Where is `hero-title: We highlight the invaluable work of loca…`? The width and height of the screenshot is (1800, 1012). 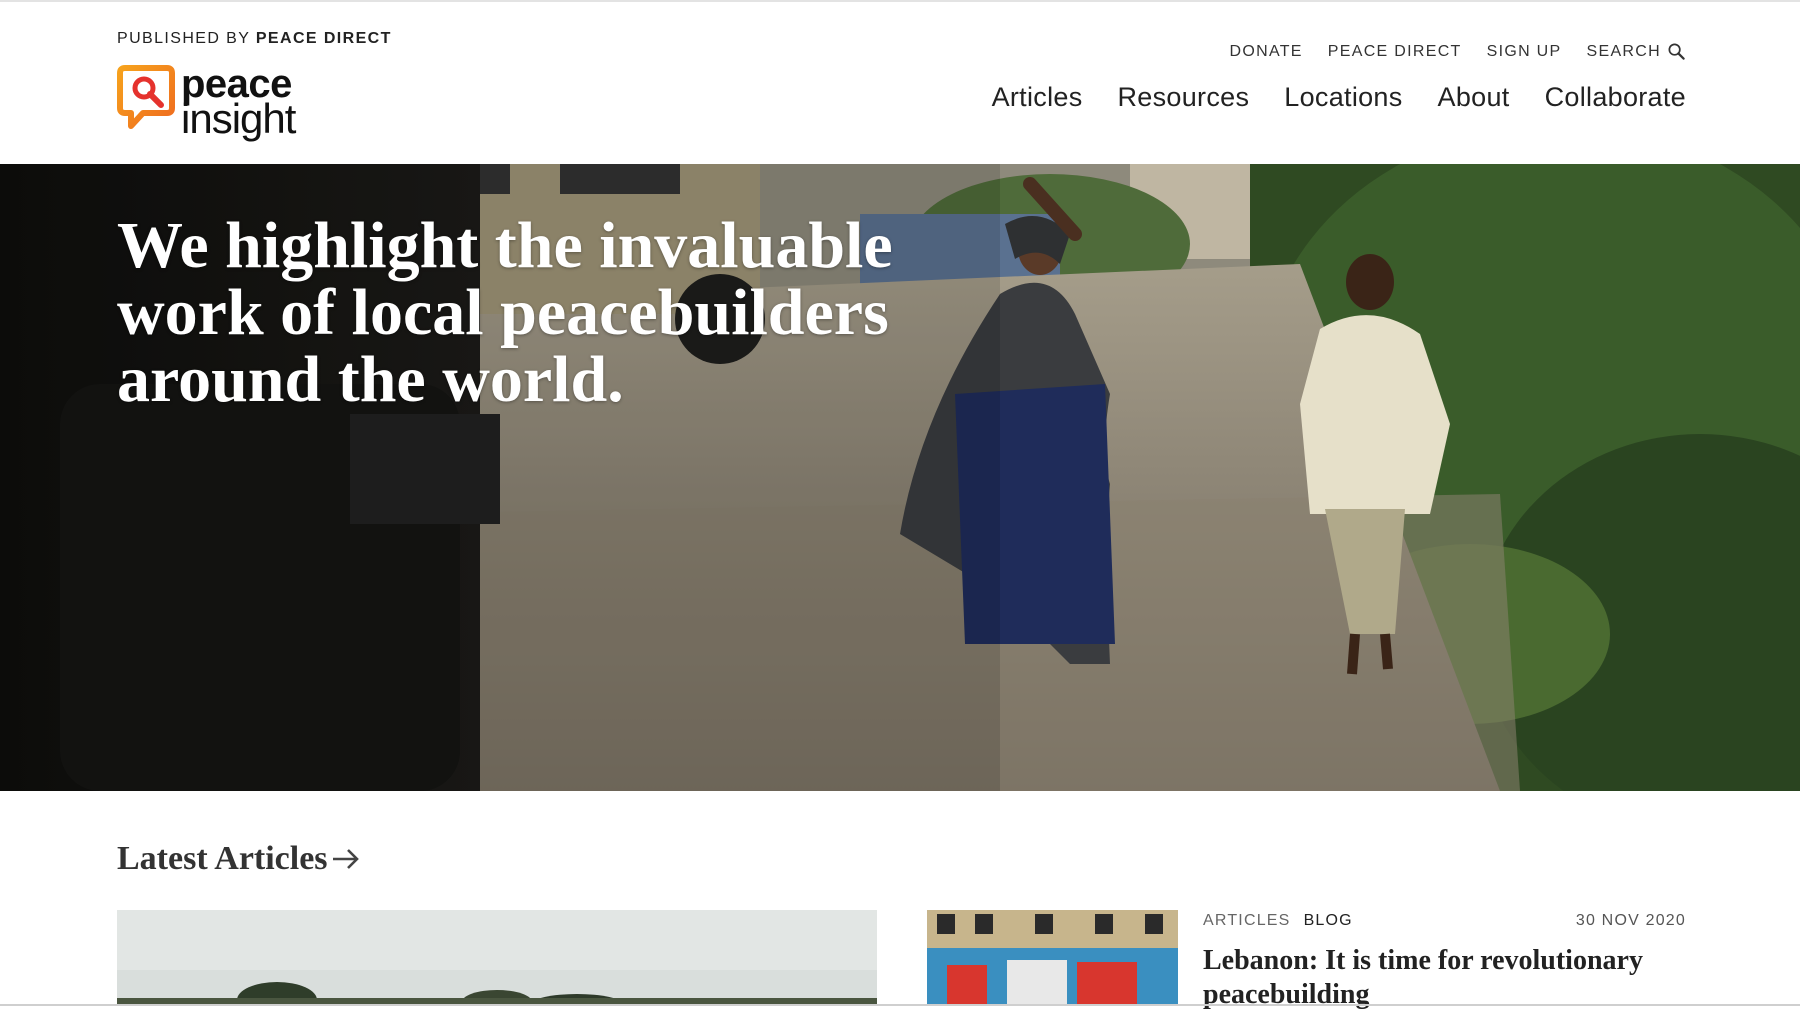 hero-title: We highlight the invaluable work of loca… is located at coordinates (505, 312).